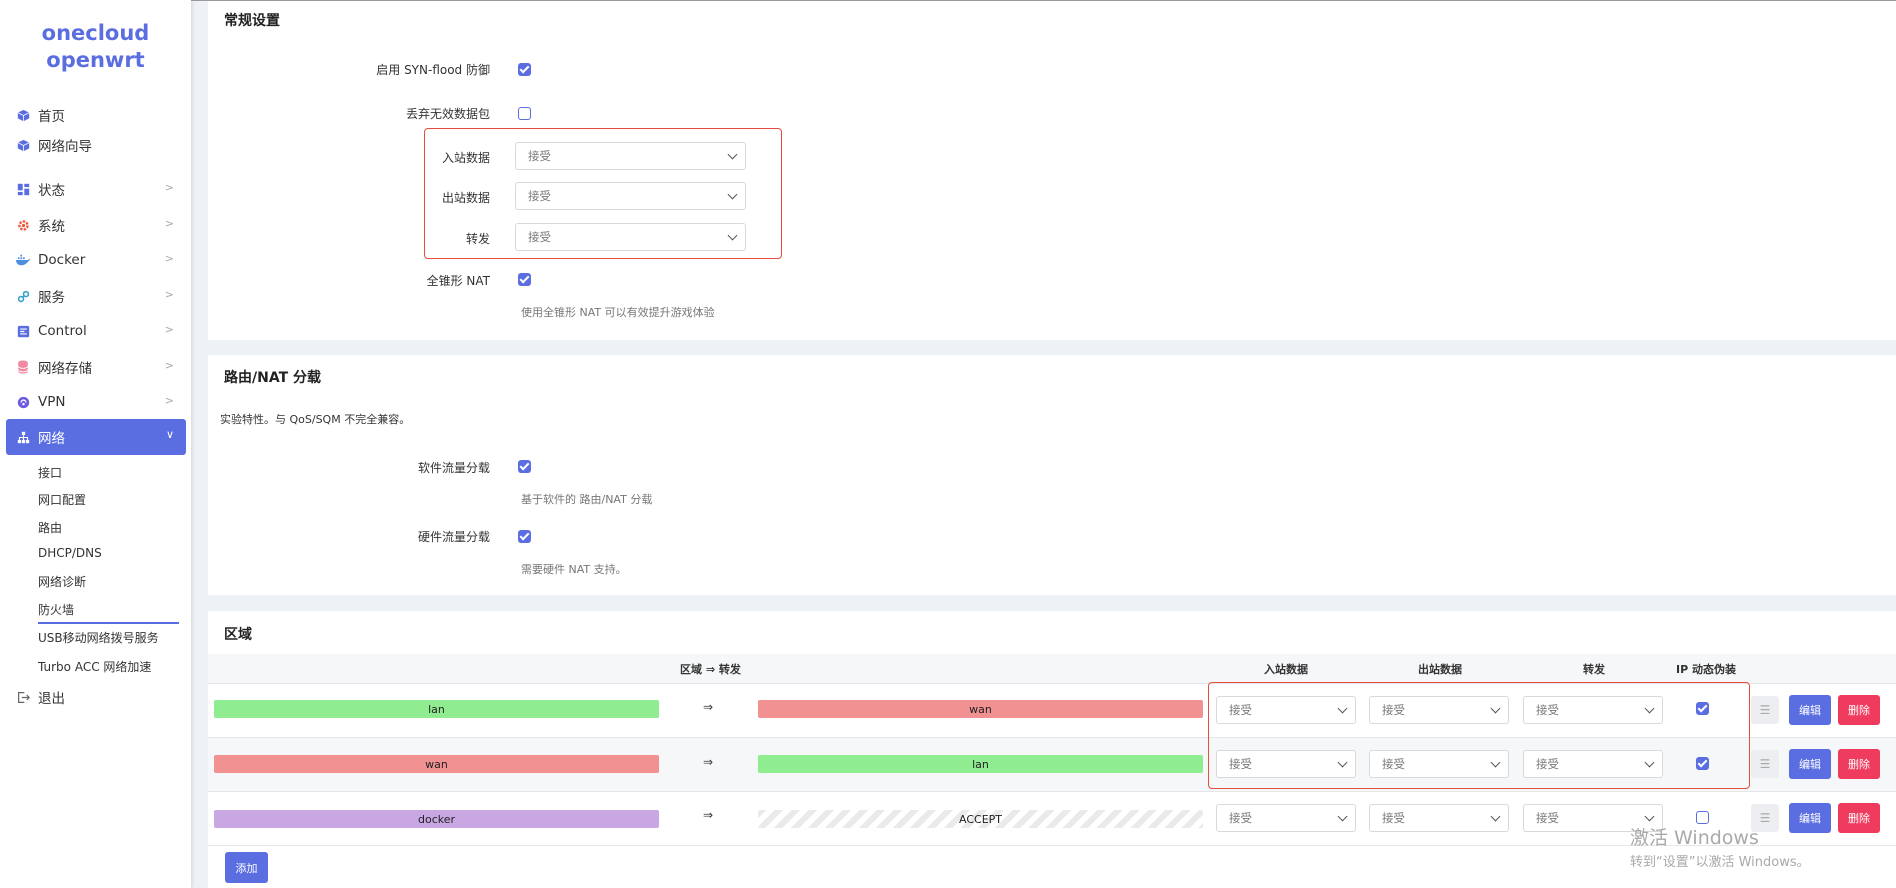 The image size is (1896, 888). I want to click on sidebar-item-vpn: VPN >, so click(96, 402).